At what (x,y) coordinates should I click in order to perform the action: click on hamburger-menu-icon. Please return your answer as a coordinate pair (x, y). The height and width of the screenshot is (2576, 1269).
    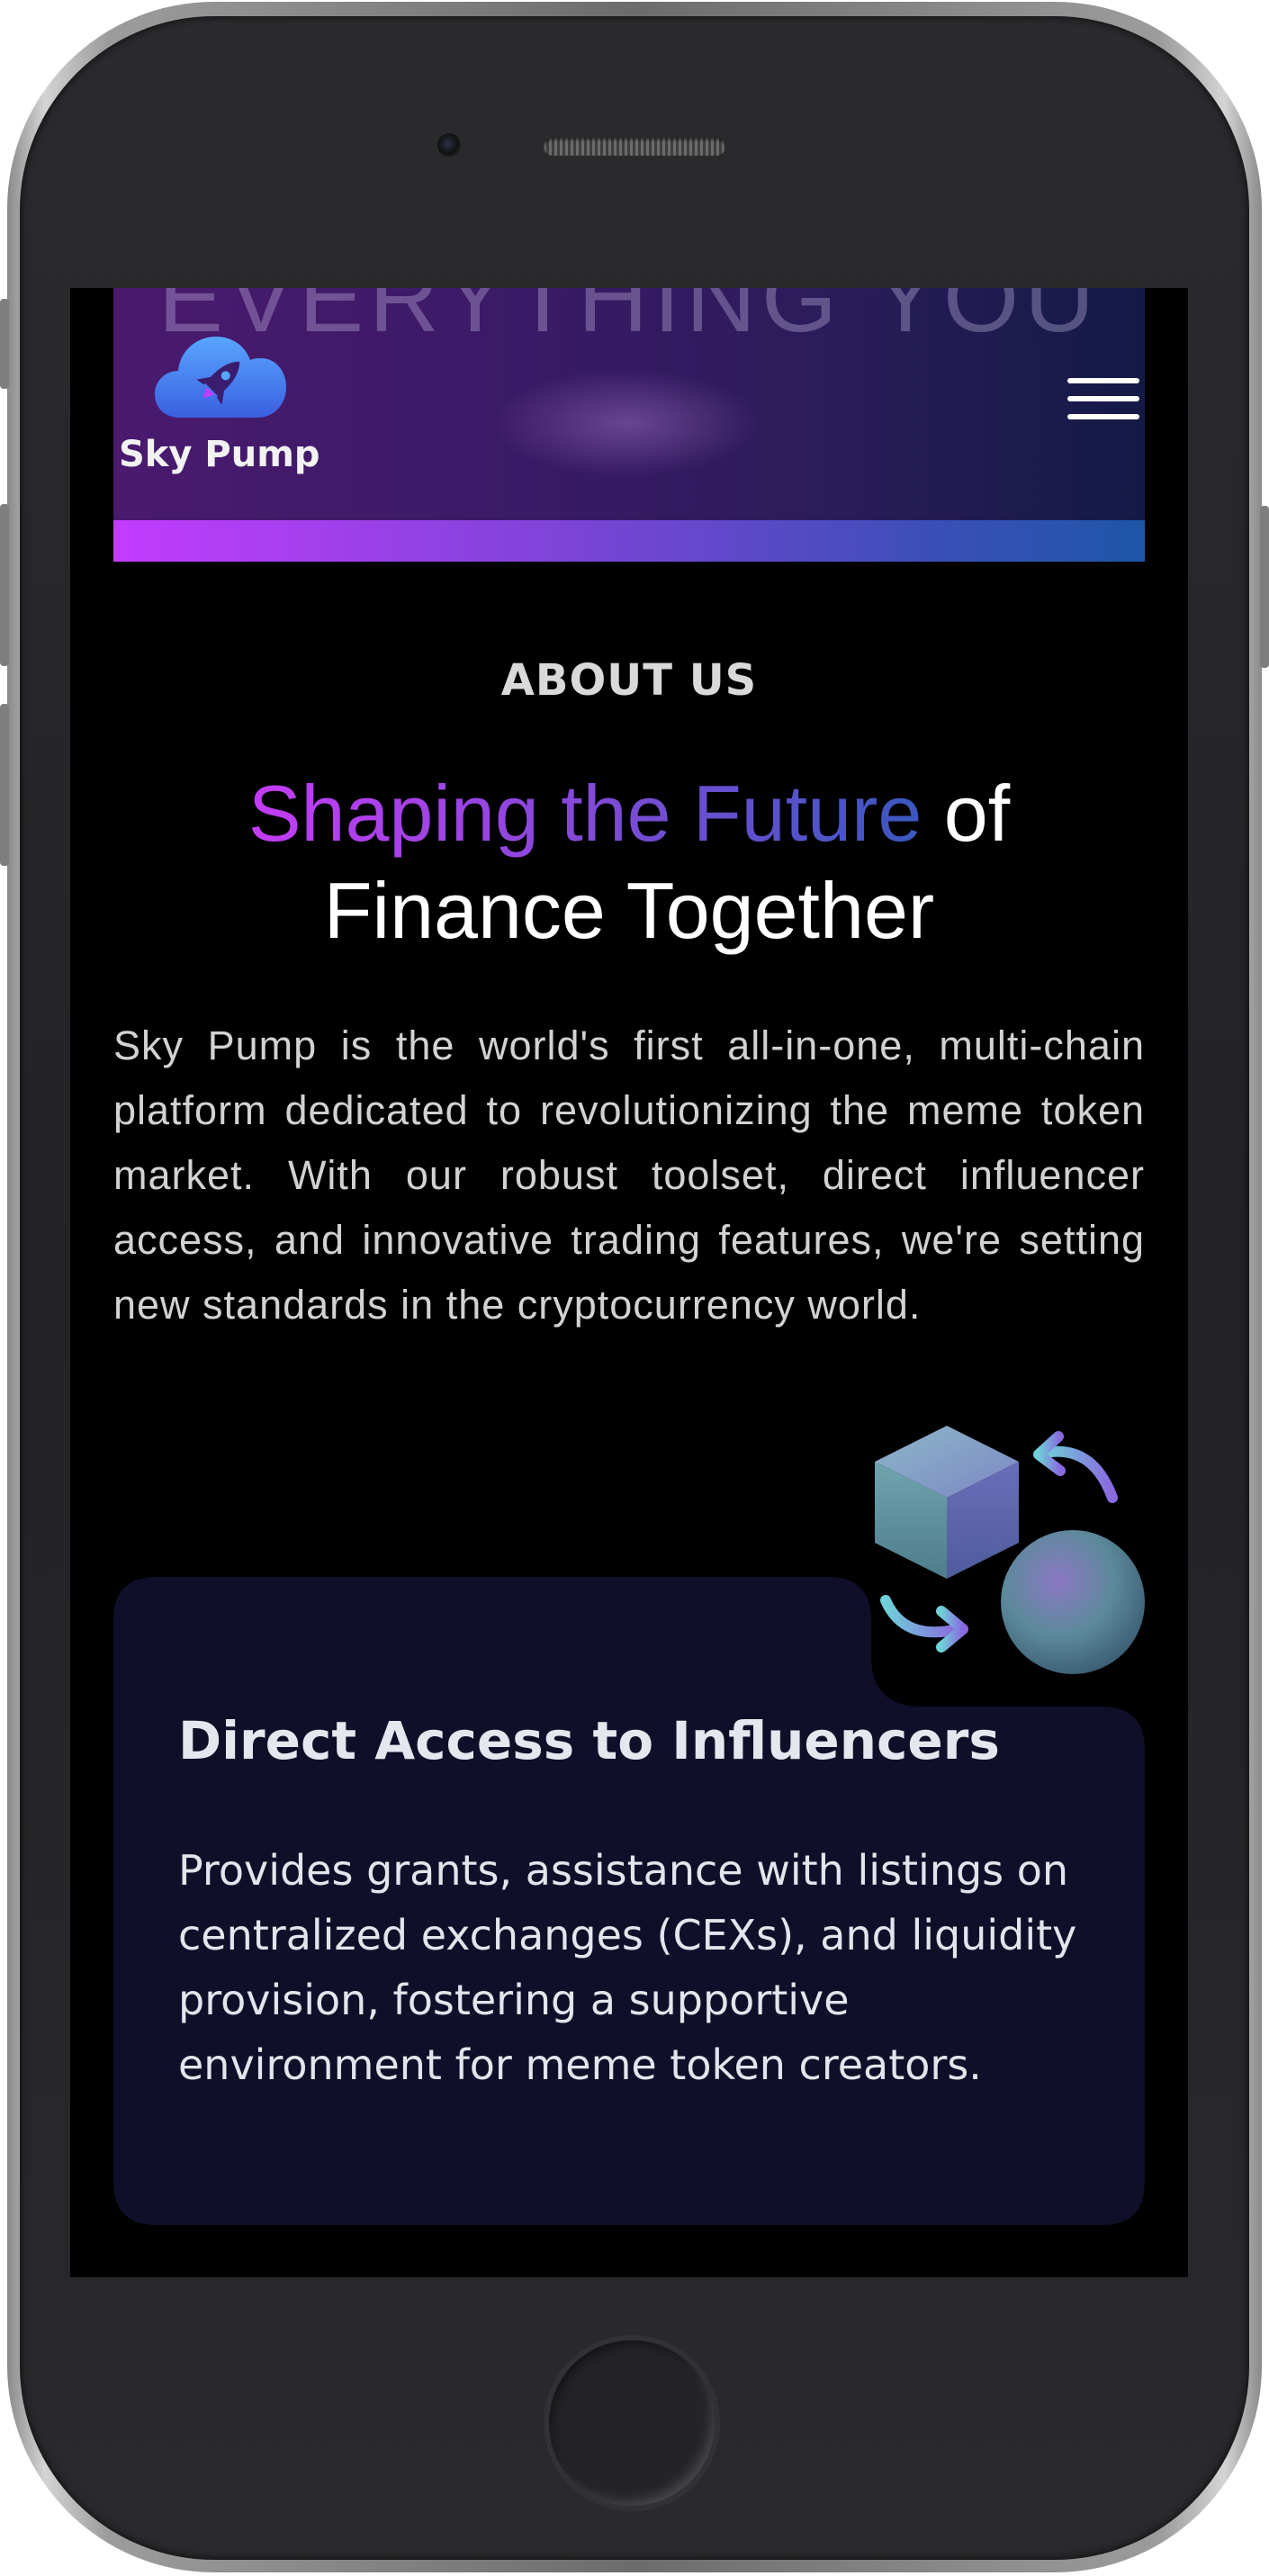
    Looking at the image, I should click on (1103, 404).